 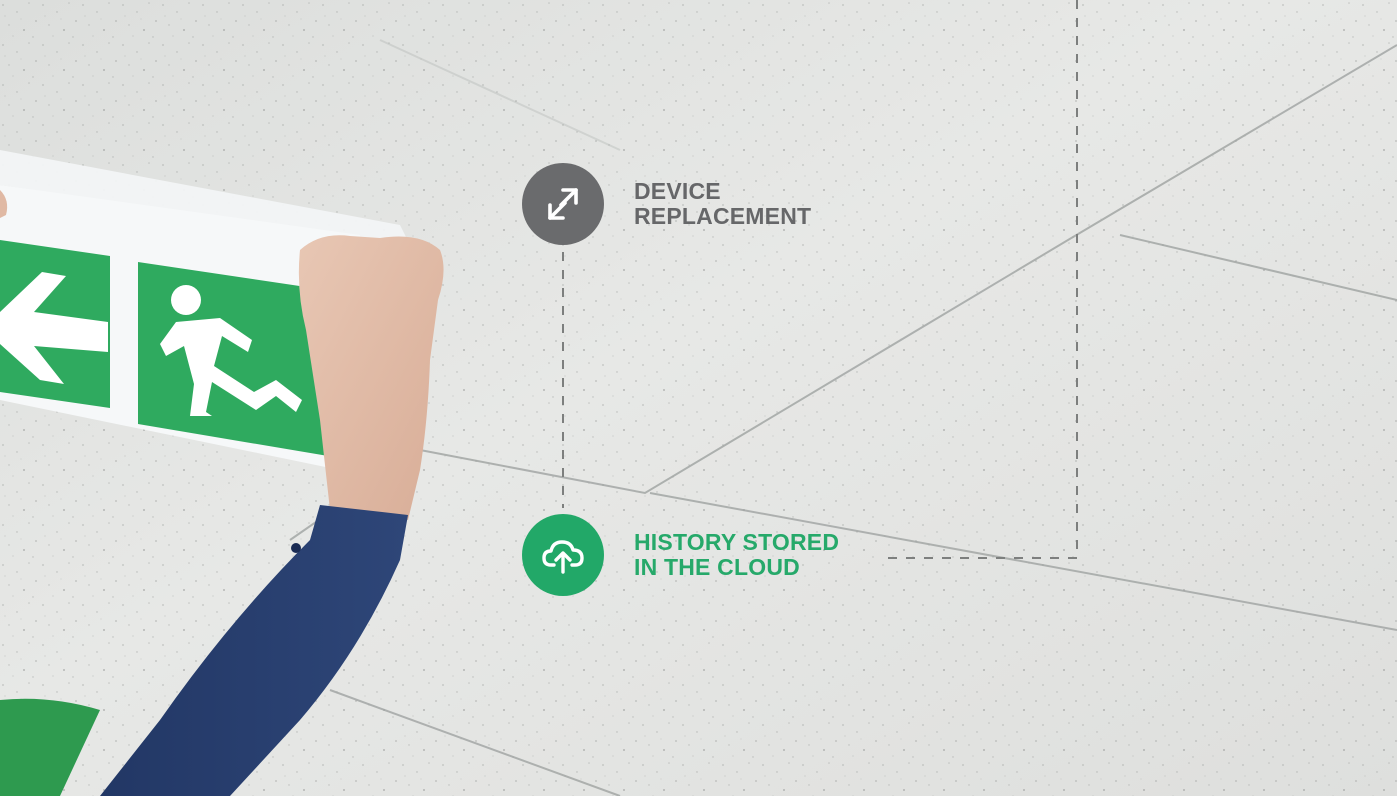 What do you see at coordinates (563, 204) in the screenshot?
I see `swap-arrows-icon` at bounding box center [563, 204].